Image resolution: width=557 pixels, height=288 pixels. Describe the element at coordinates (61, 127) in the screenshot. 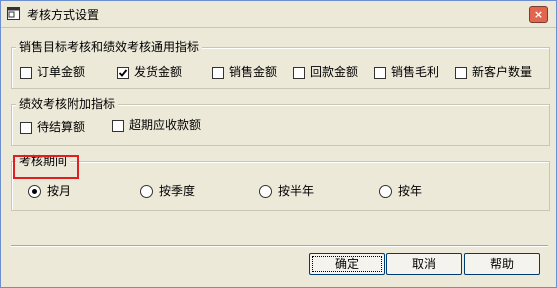

I see `checkbox-label: 待结算额` at that location.